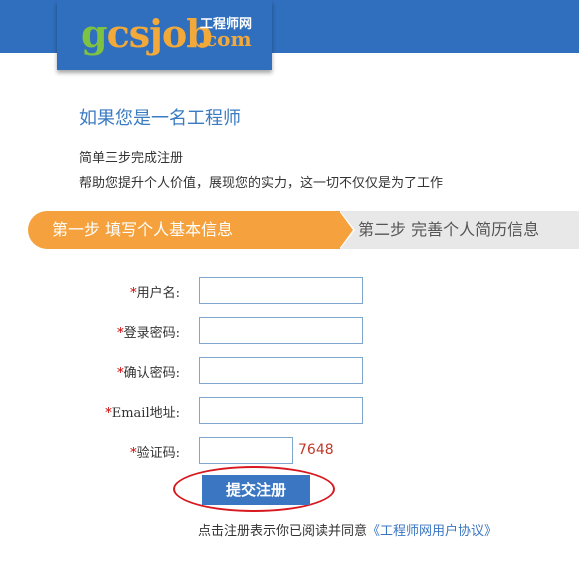 The image size is (579, 561). Describe the element at coordinates (281, 330) in the screenshot. I see `password-input` at that location.